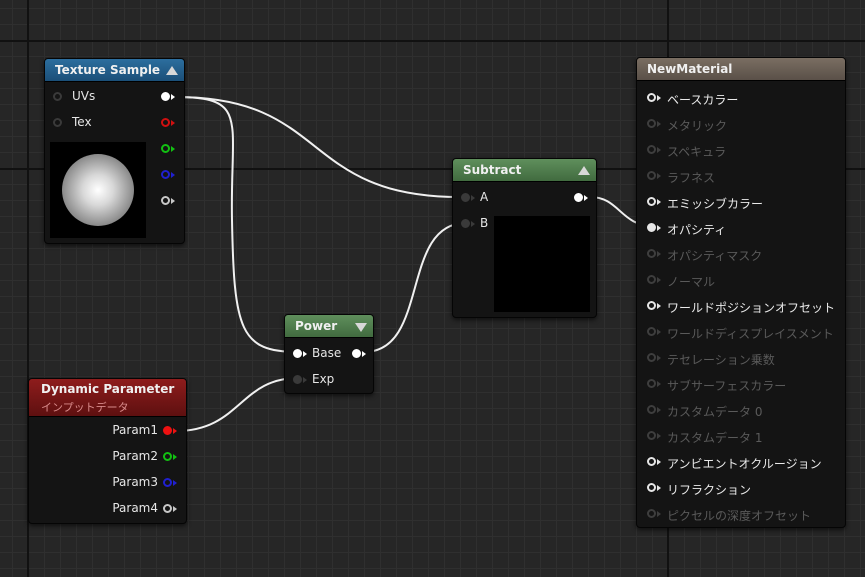  What do you see at coordinates (715, 412) in the screenshot?
I see `material-input-label: カスタムデータ 0` at bounding box center [715, 412].